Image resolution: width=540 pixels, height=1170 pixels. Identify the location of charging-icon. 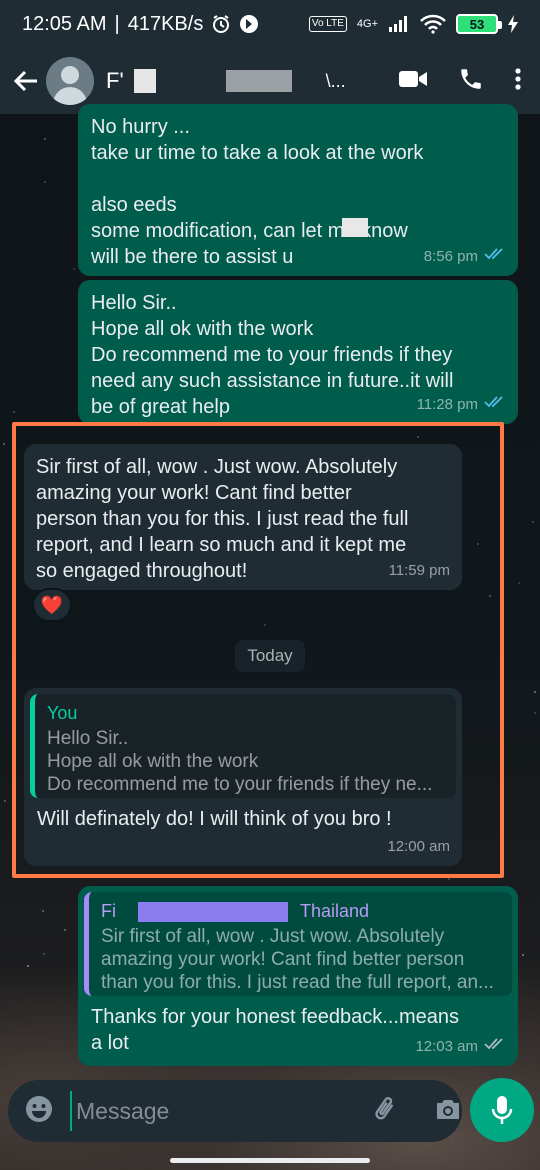
(513, 24).